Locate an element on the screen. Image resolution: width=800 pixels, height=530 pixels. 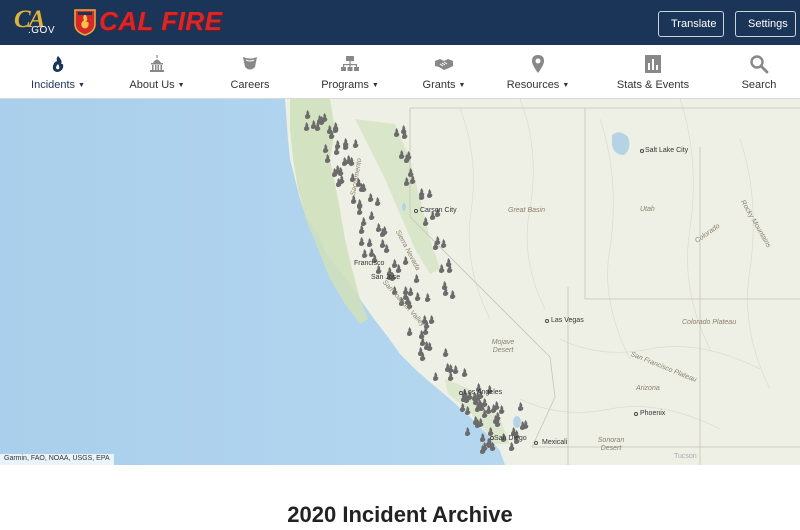
handshake-icon is located at coordinates (444, 64).